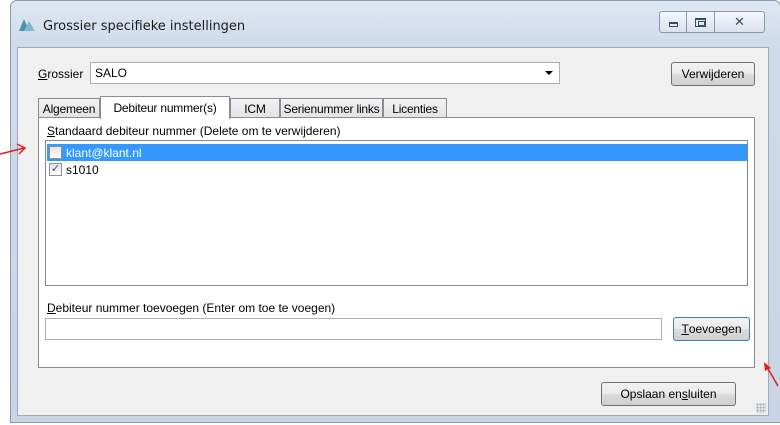 The height and width of the screenshot is (425, 780). Describe the element at coordinates (711, 329) in the screenshot. I see `add-button: Toevoegen` at that location.